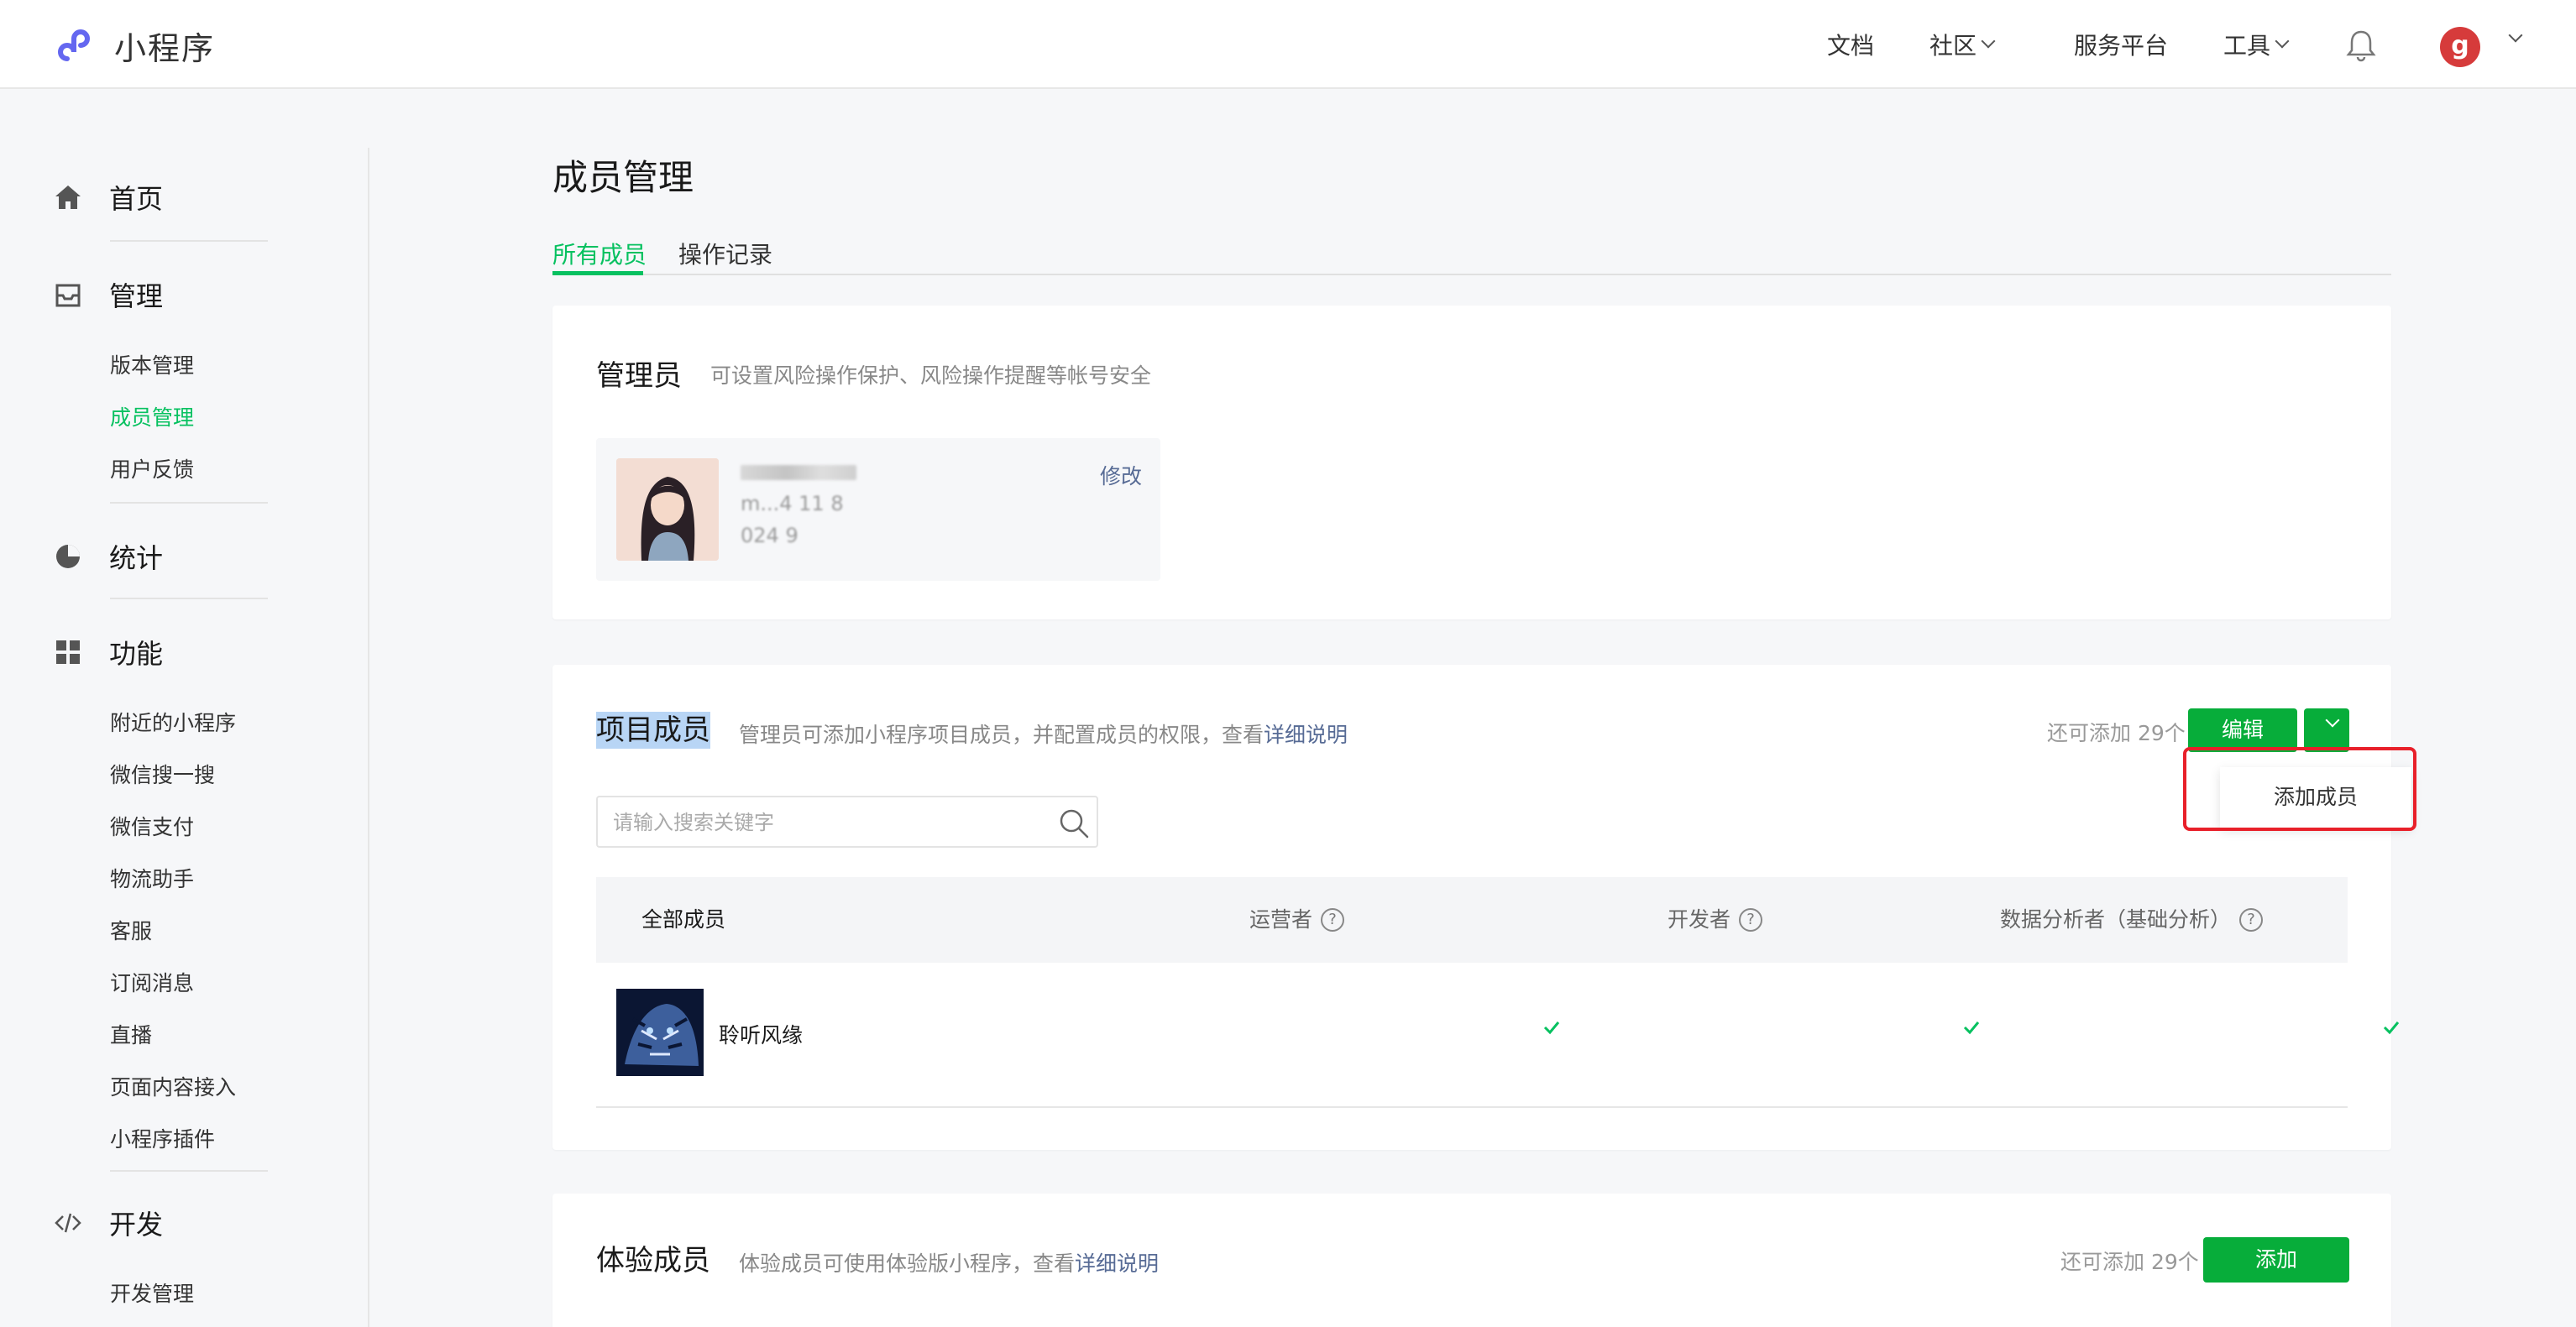  Describe the element at coordinates (109, 197) in the screenshot. I see `sidebar-item-home: 首页` at that location.